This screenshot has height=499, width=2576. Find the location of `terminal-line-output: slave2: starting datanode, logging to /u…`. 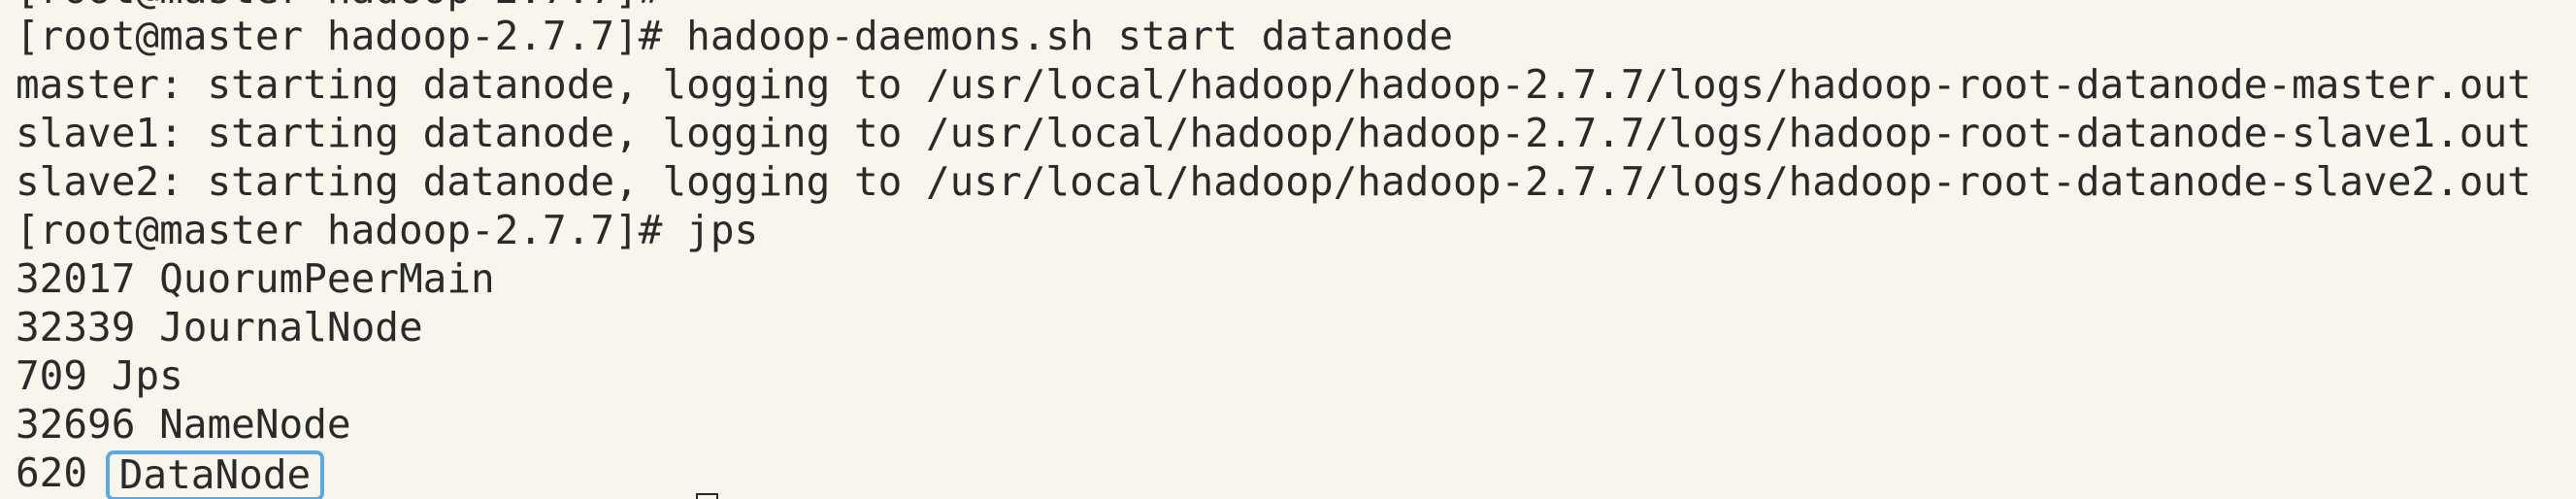

terminal-line-output: slave2: starting datanode, logging to /u… is located at coordinates (1273, 181).